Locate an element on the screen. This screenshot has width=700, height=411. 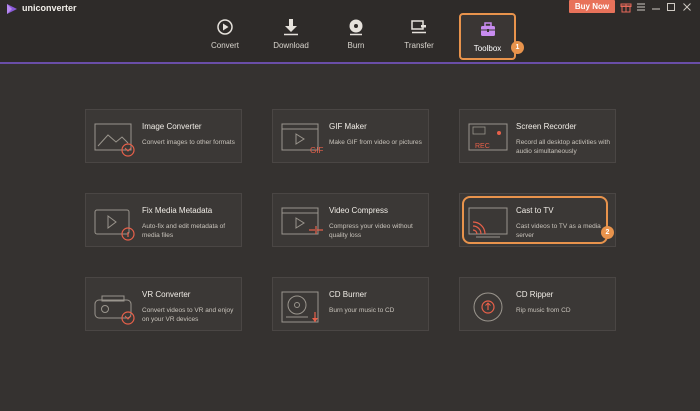
download-icon is located at coordinates (291, 27).